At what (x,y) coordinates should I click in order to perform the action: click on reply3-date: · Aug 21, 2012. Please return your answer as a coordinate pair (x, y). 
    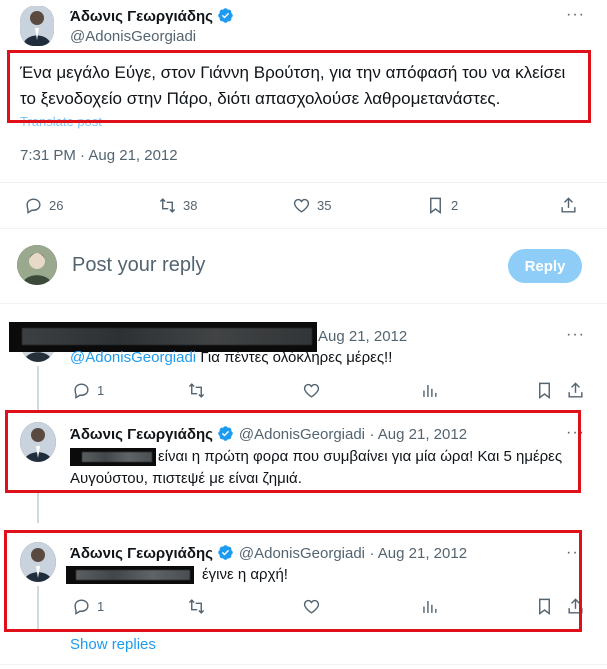
    Looking at the image, I should click on (418, 553).